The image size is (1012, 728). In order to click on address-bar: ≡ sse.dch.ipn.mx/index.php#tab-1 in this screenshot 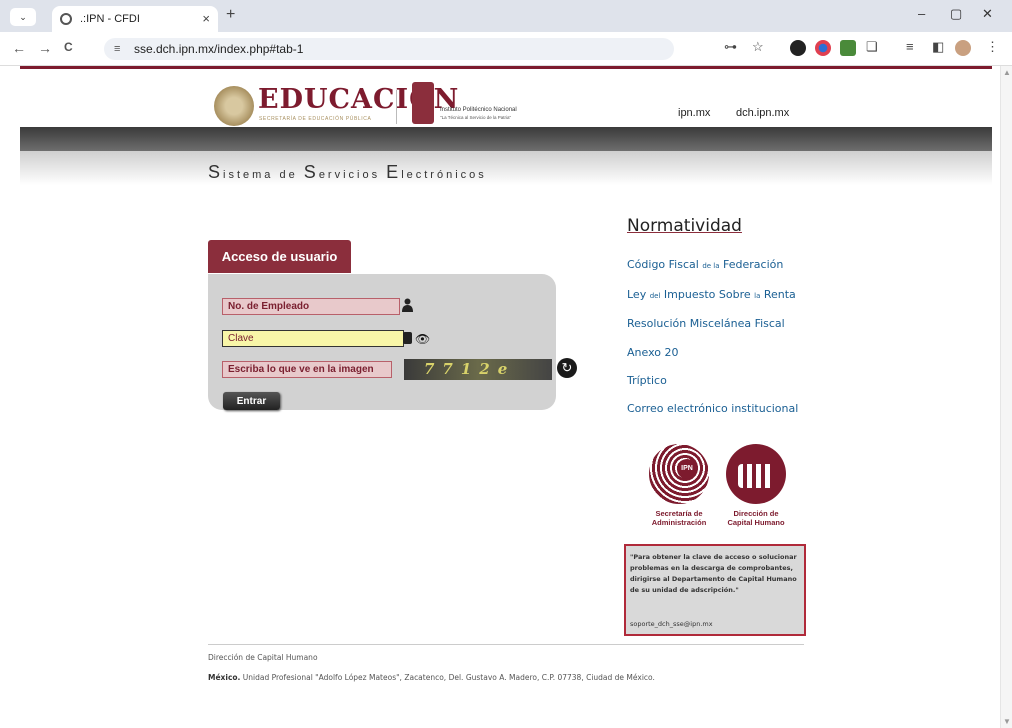, I will do `click(389, 49)`.